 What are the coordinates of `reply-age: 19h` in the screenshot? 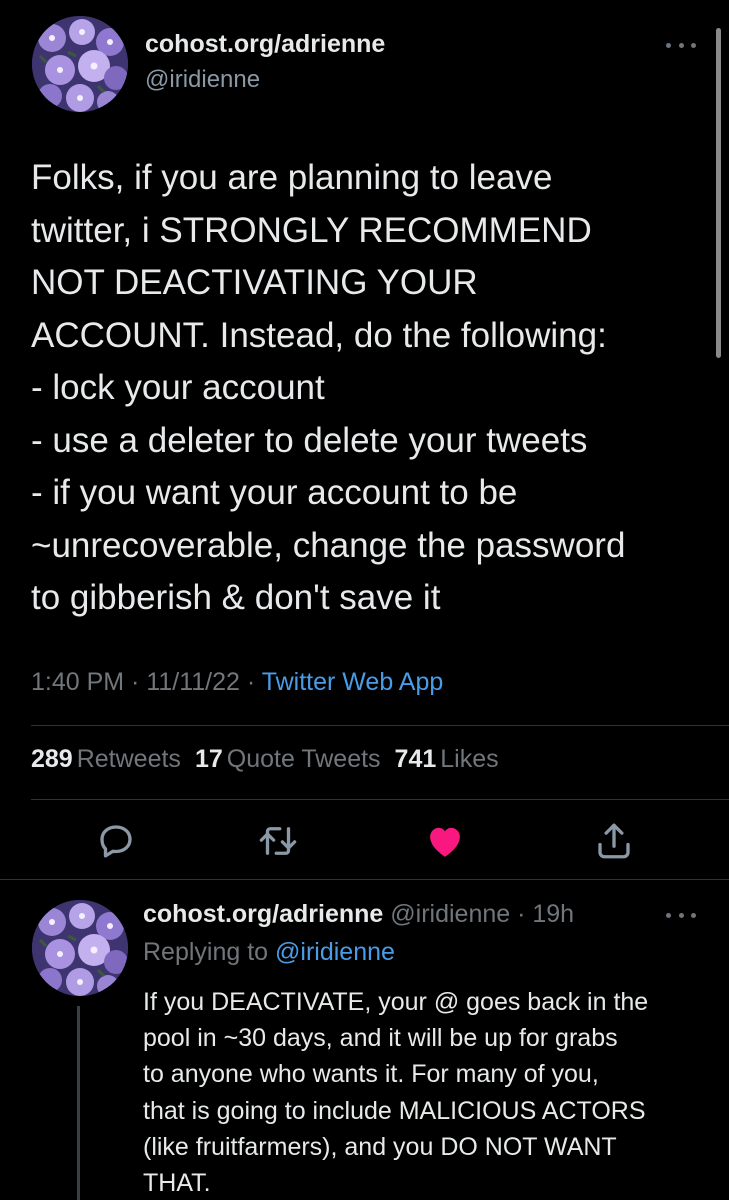 It's located at (553, 914).